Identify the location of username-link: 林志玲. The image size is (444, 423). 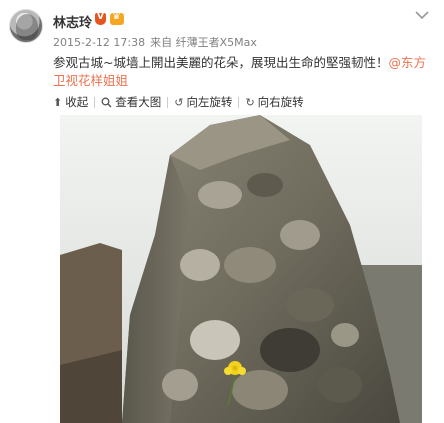
(72, 21).